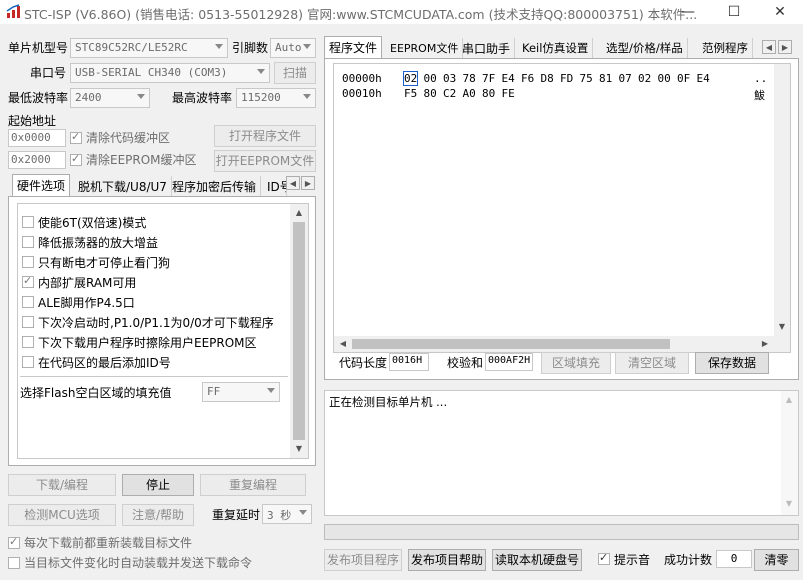 The image size is (803, 580). What do you see at coordinates (547, 78) in the screenshot?
I see `hex-byte: D8` at bounding box center [547, 78].